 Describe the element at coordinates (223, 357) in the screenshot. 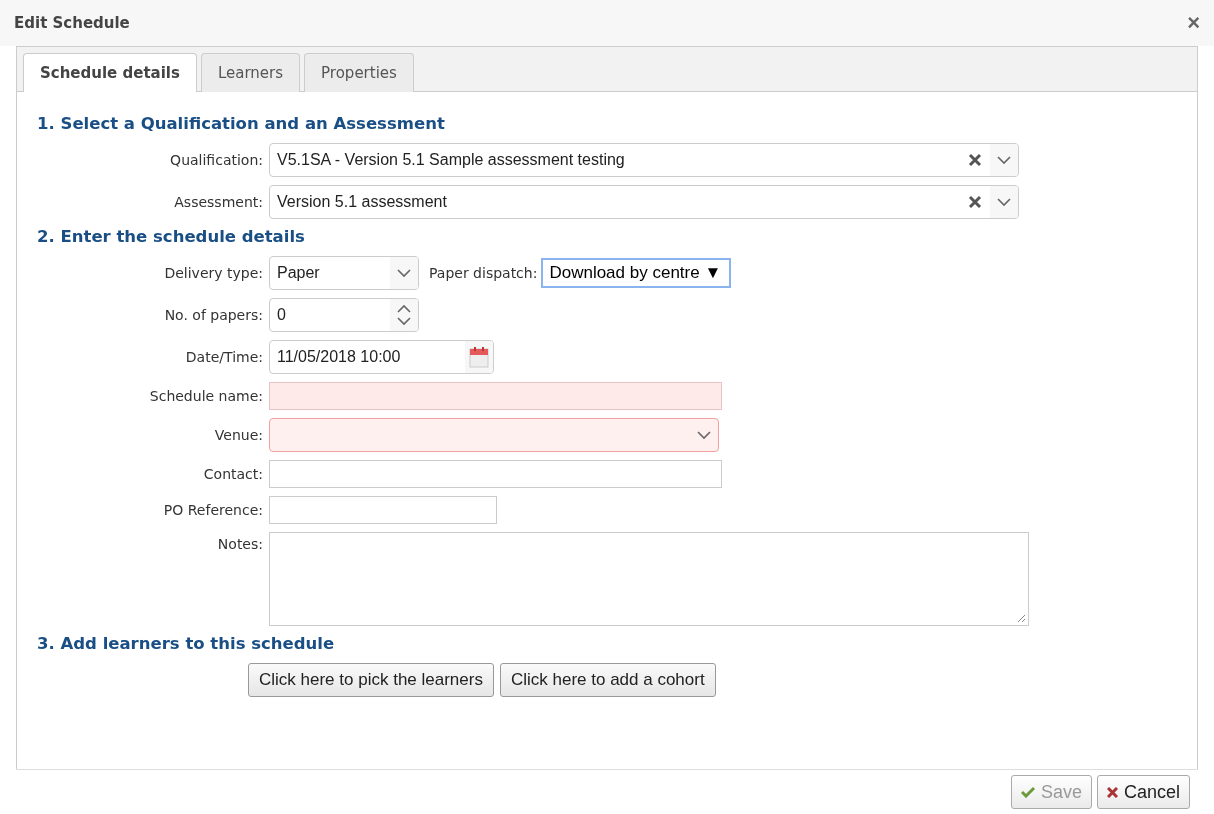

I see `field-label: Date/Time:` at that location.